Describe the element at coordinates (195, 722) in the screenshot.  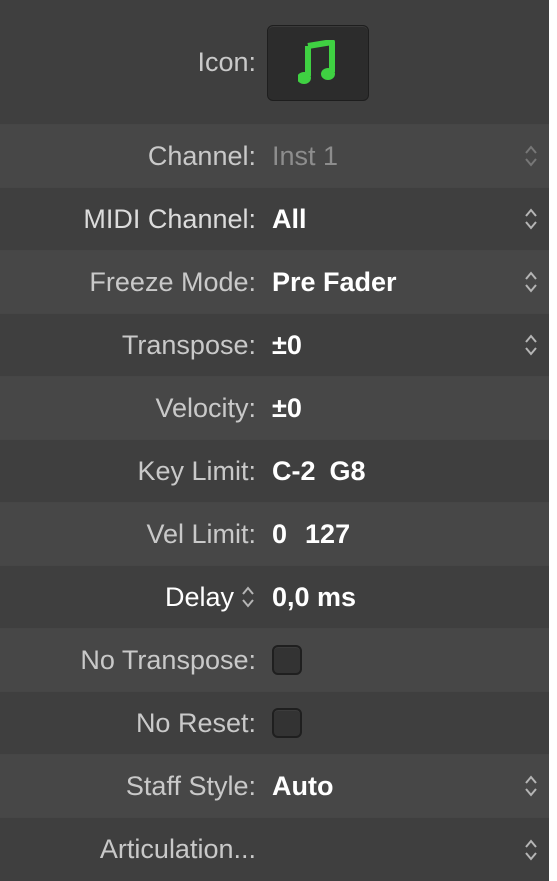
I see `no-reset-label: No Reset:` at that location.